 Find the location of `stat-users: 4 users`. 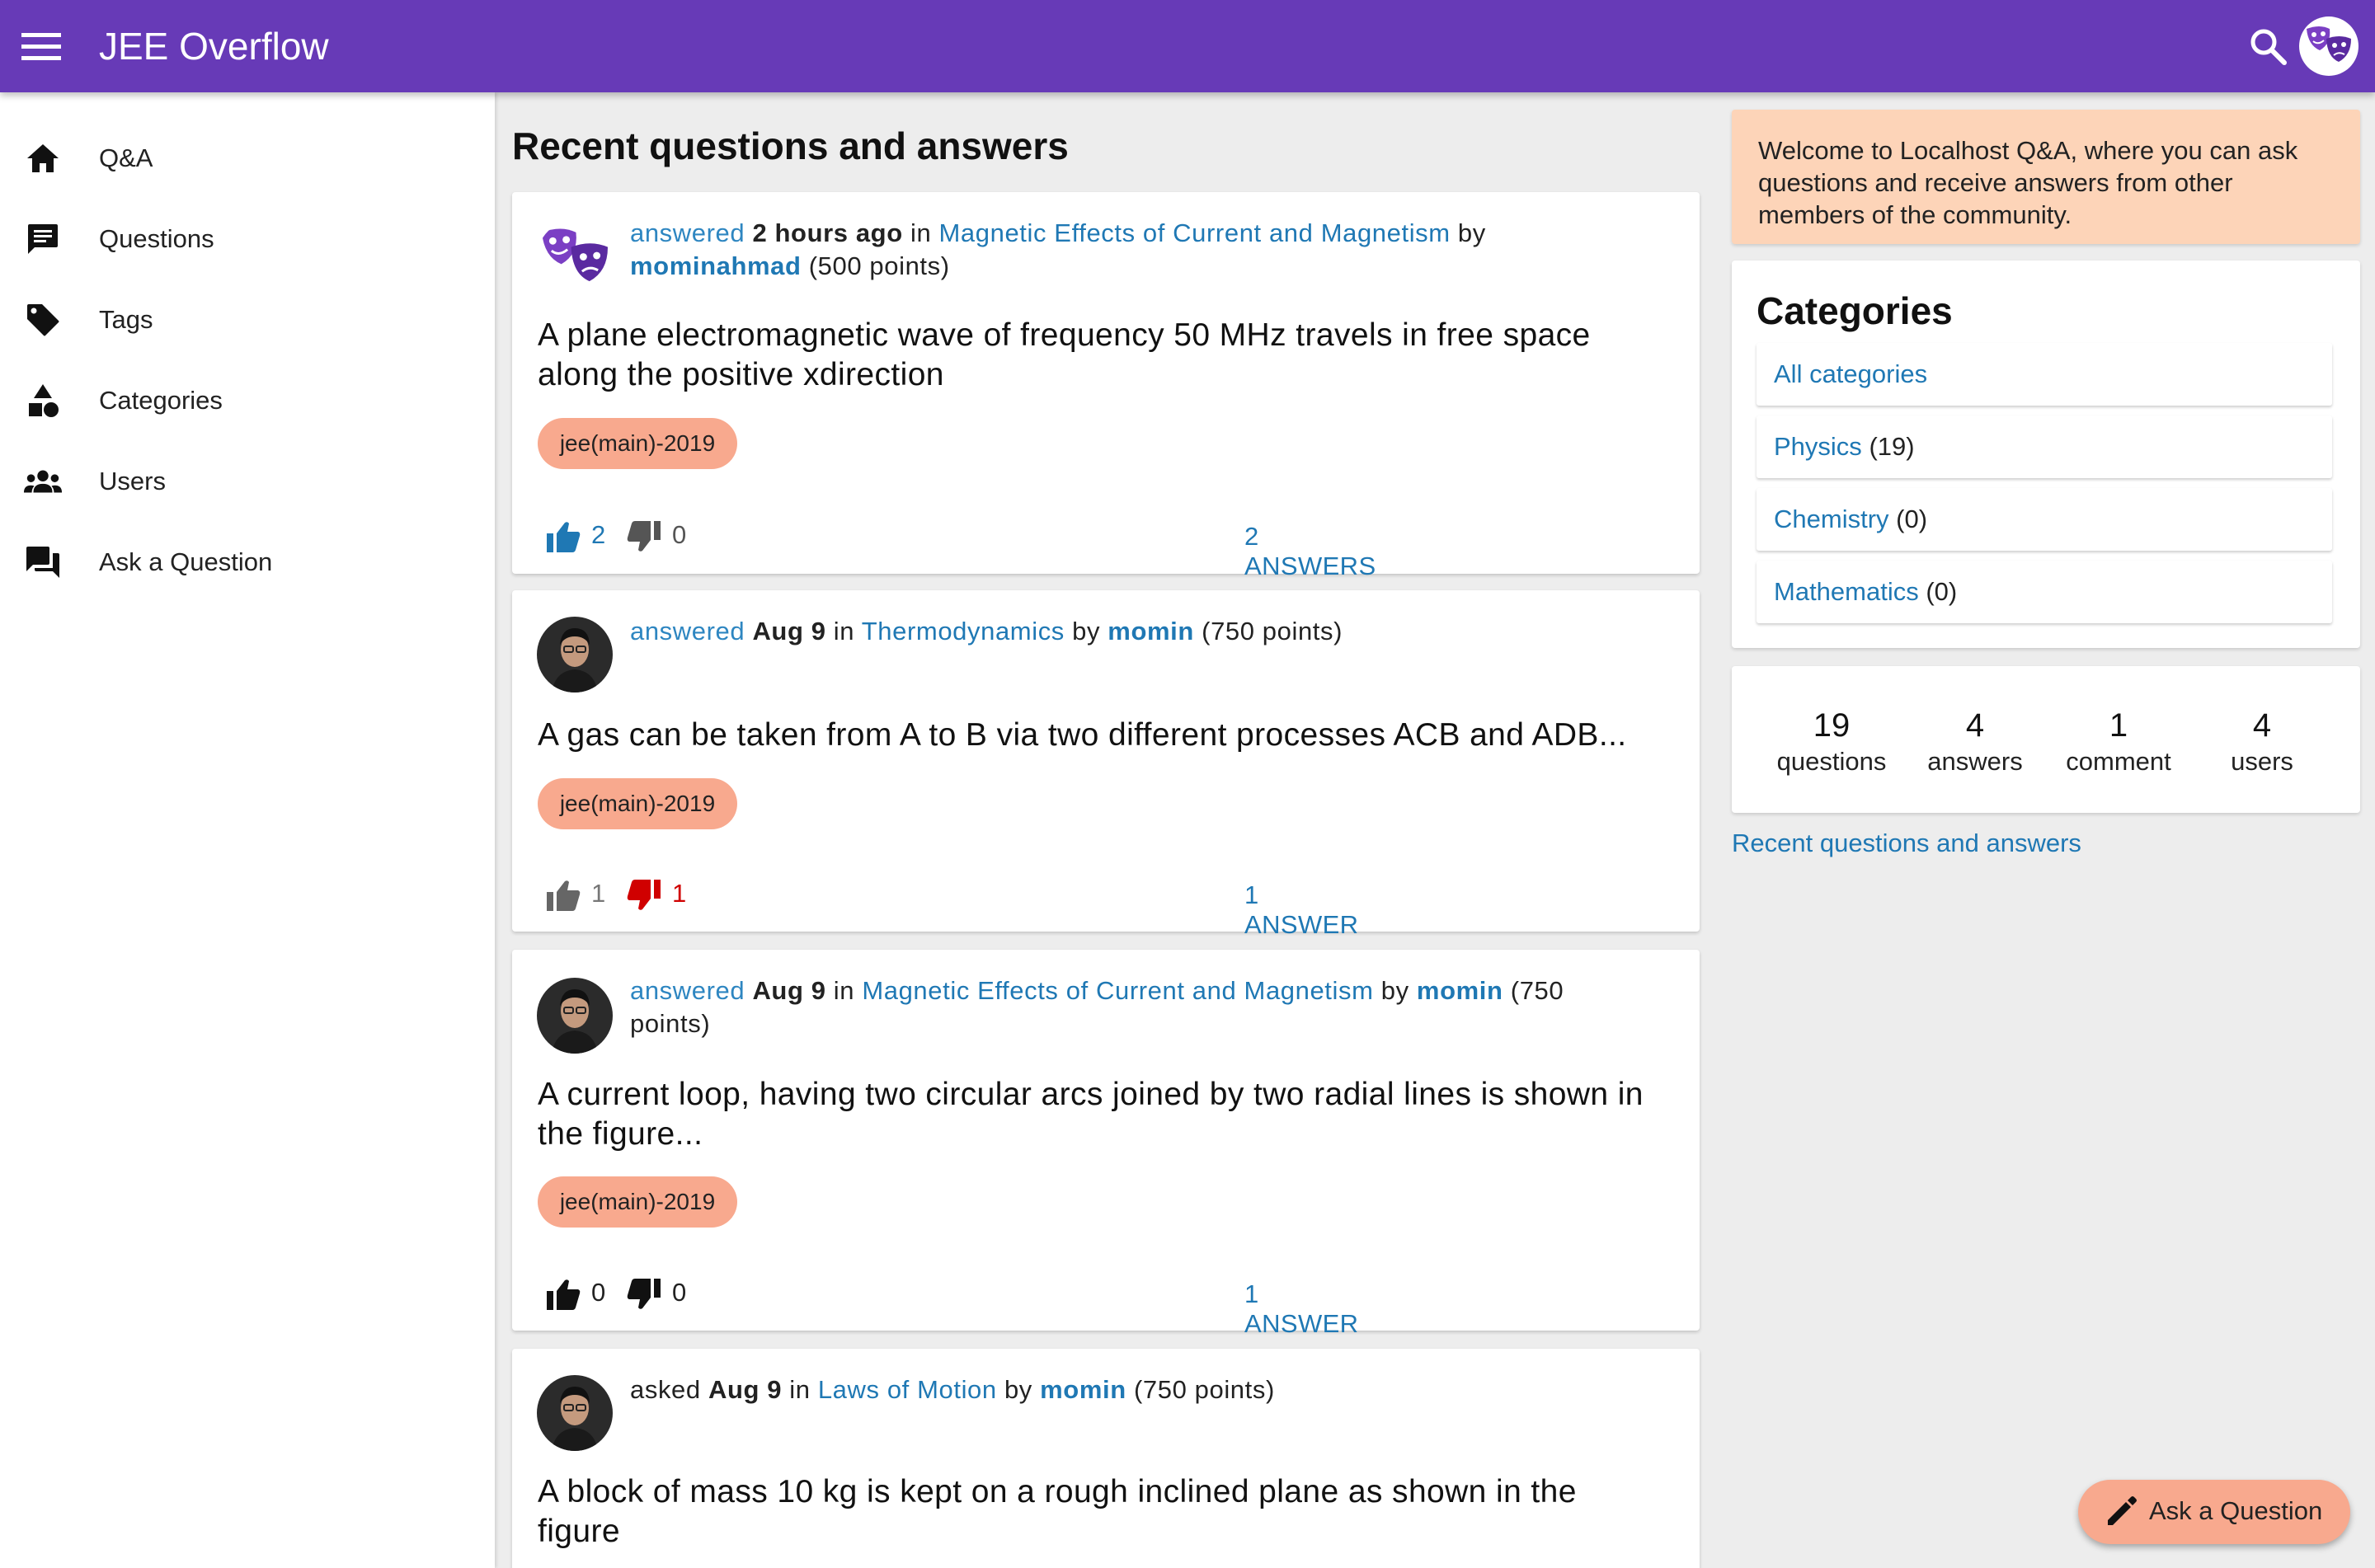

stat-users: 4 users is located at coordinates (2262, 743).